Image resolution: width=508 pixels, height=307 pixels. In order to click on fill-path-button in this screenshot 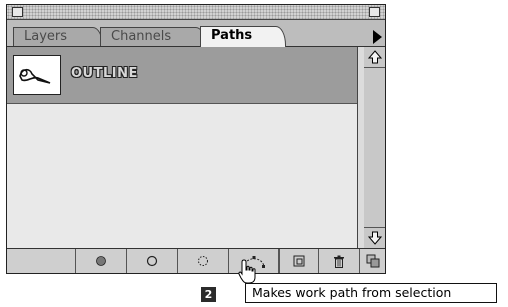, I will do `click(100, 261)`.